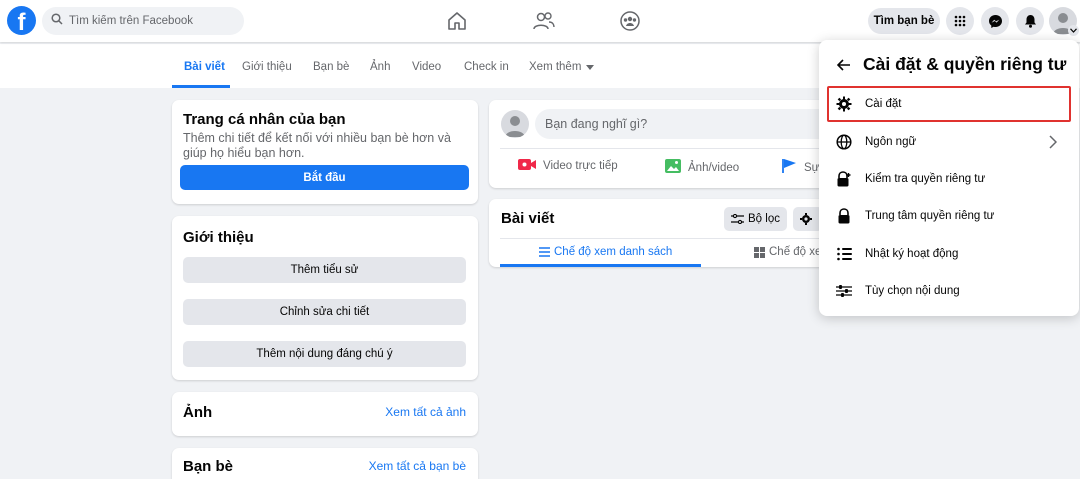  What do you see at coordinates (600, 265) in the screenshot?
I see `list-view-indicator` at bounding box center [600, 265].